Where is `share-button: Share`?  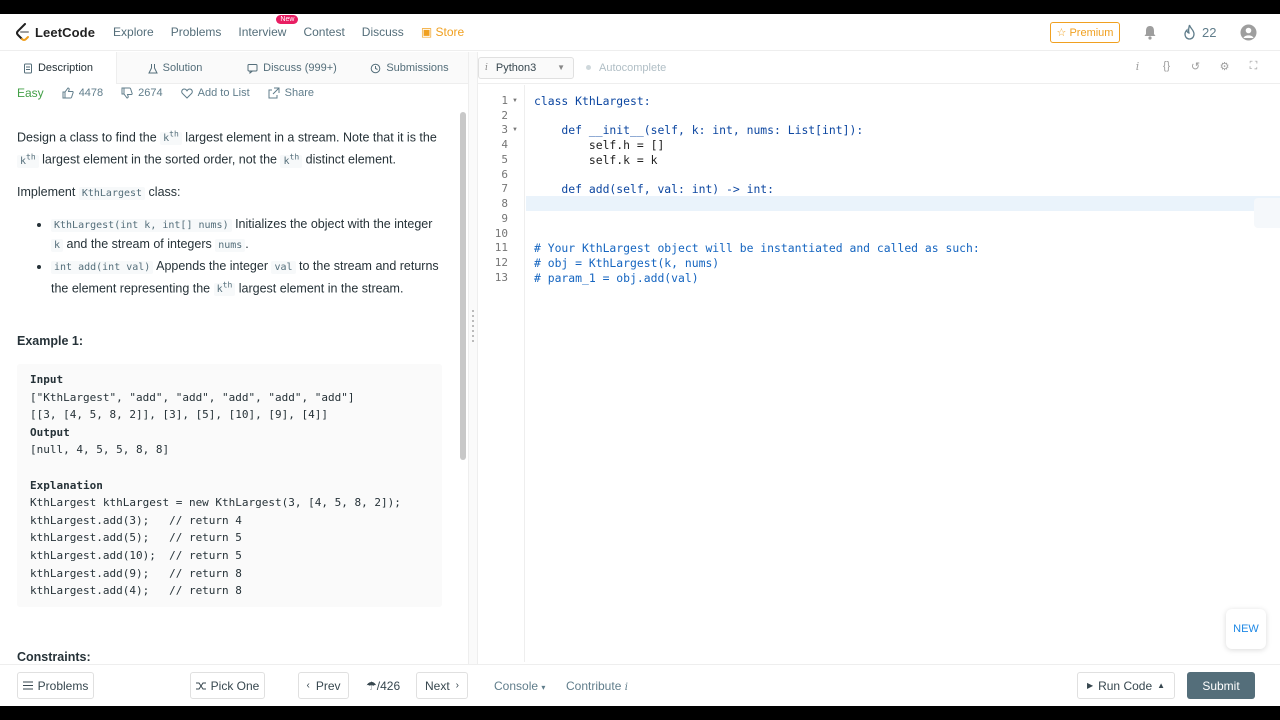
share-button: Share is located at coordinates (291, 93).